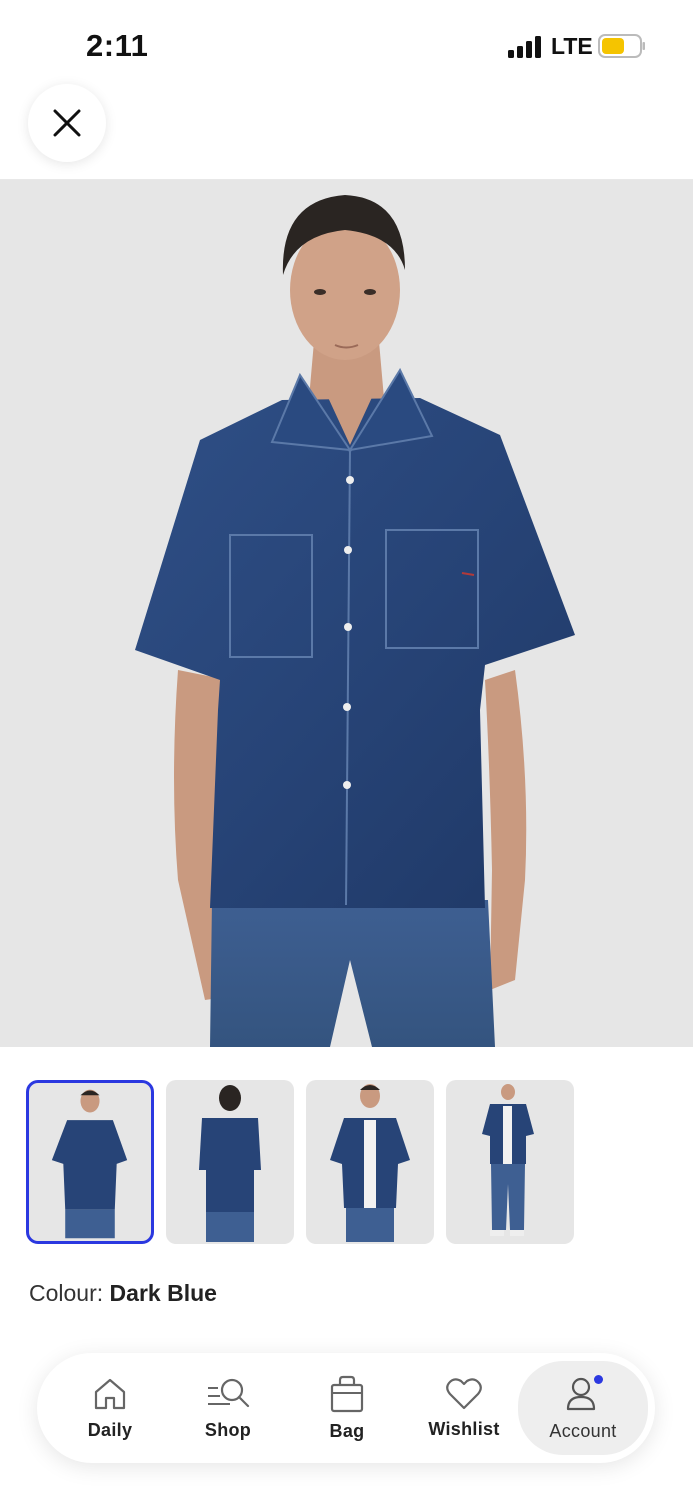 The width and height of the screenshot is (693, 1500). I want to click on battery-icon, so click(621, 46).